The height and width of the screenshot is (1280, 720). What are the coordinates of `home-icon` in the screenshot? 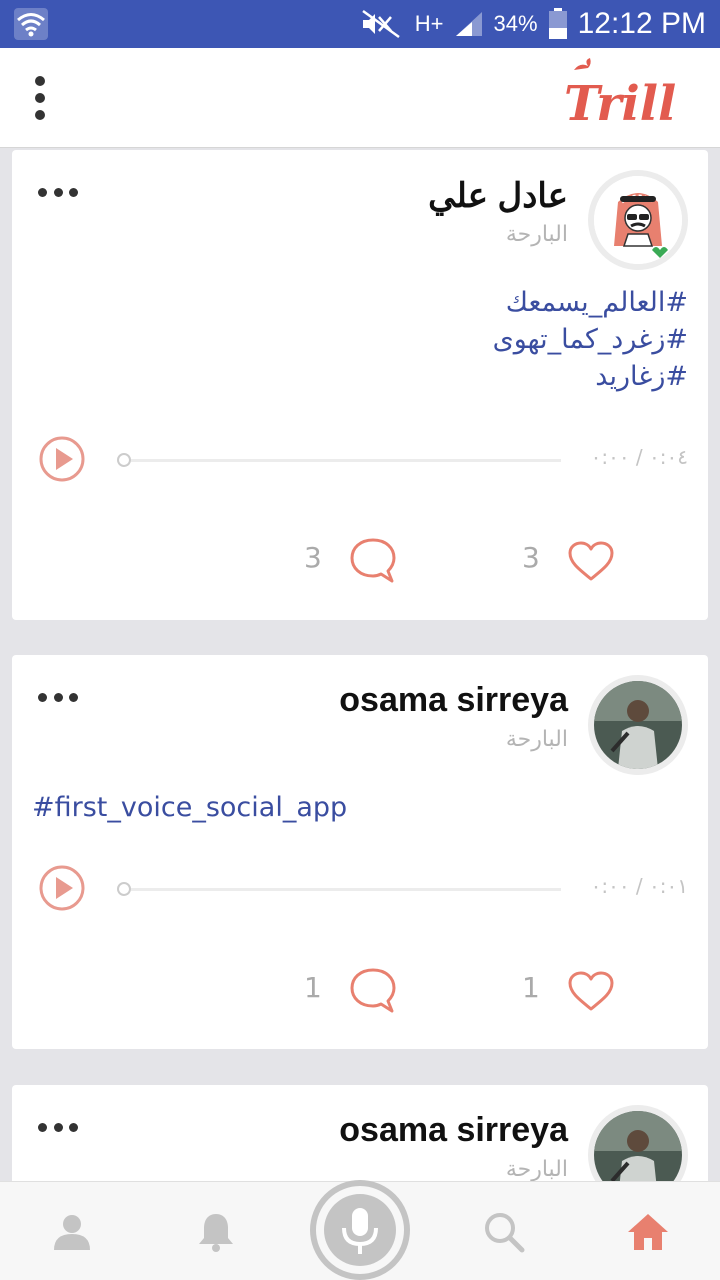 It's located at (648, 1232).